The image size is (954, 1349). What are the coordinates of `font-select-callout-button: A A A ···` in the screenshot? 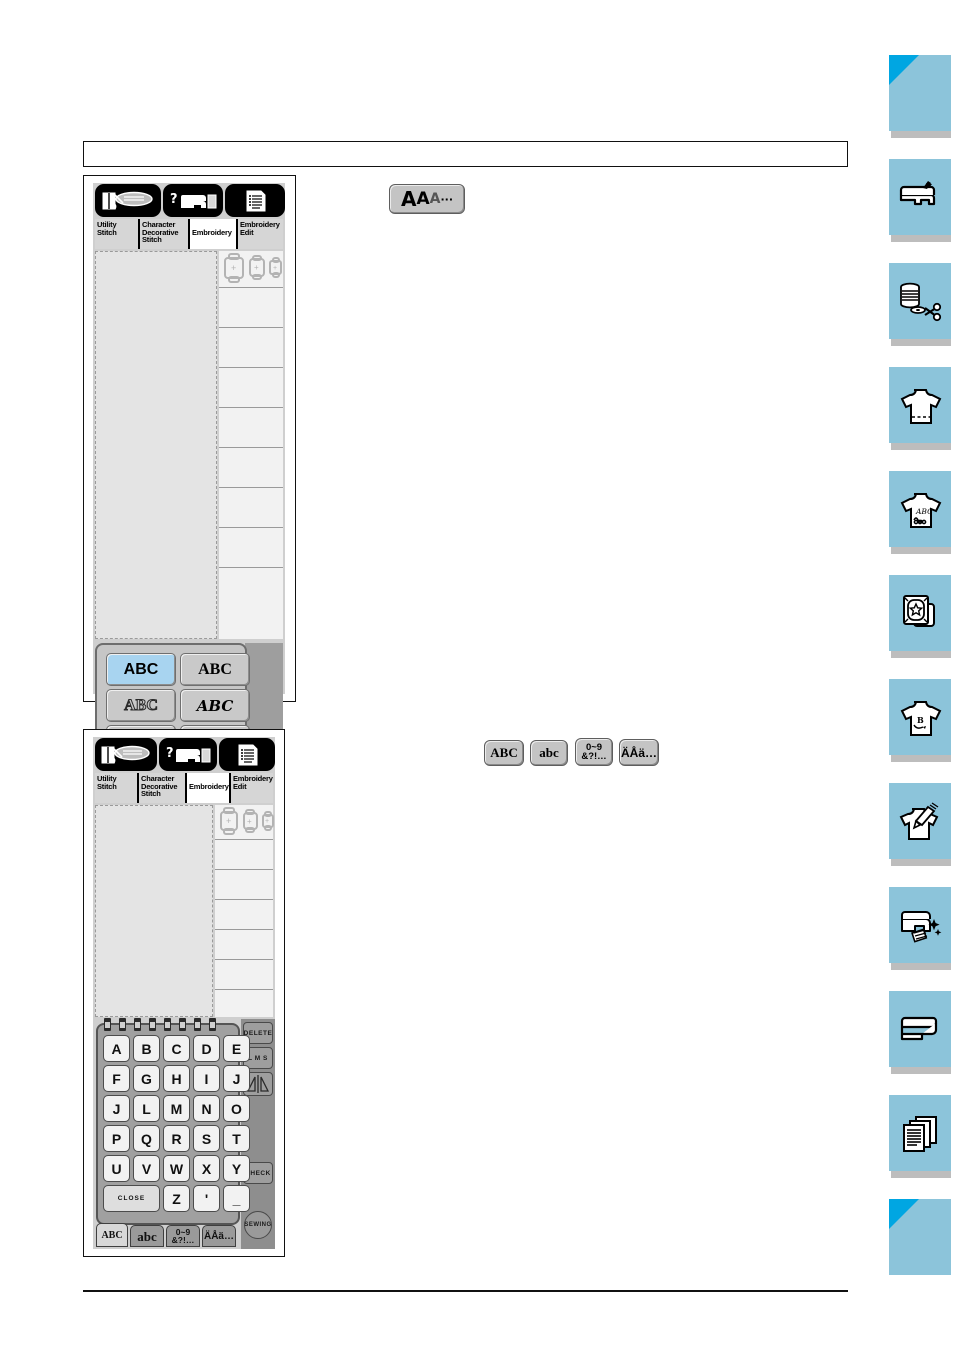 It's located at (427, 199).